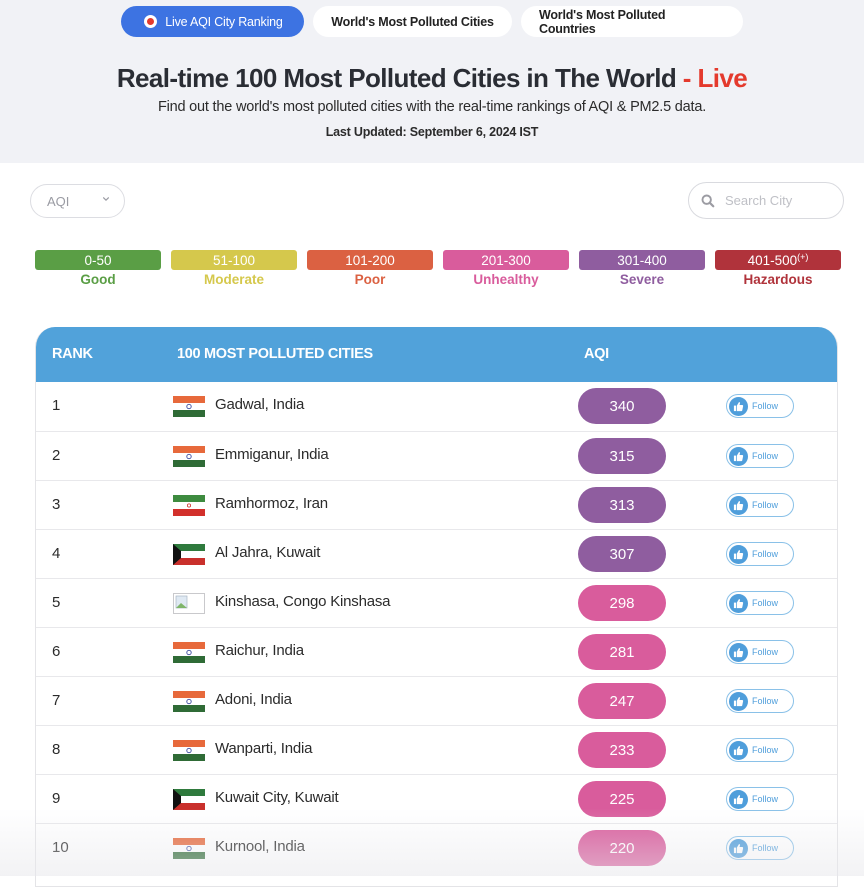  Describe the element at coordinates (778, 260) in the screenshot. I see `legend-range-bar: 401-500 (+)` at that location.